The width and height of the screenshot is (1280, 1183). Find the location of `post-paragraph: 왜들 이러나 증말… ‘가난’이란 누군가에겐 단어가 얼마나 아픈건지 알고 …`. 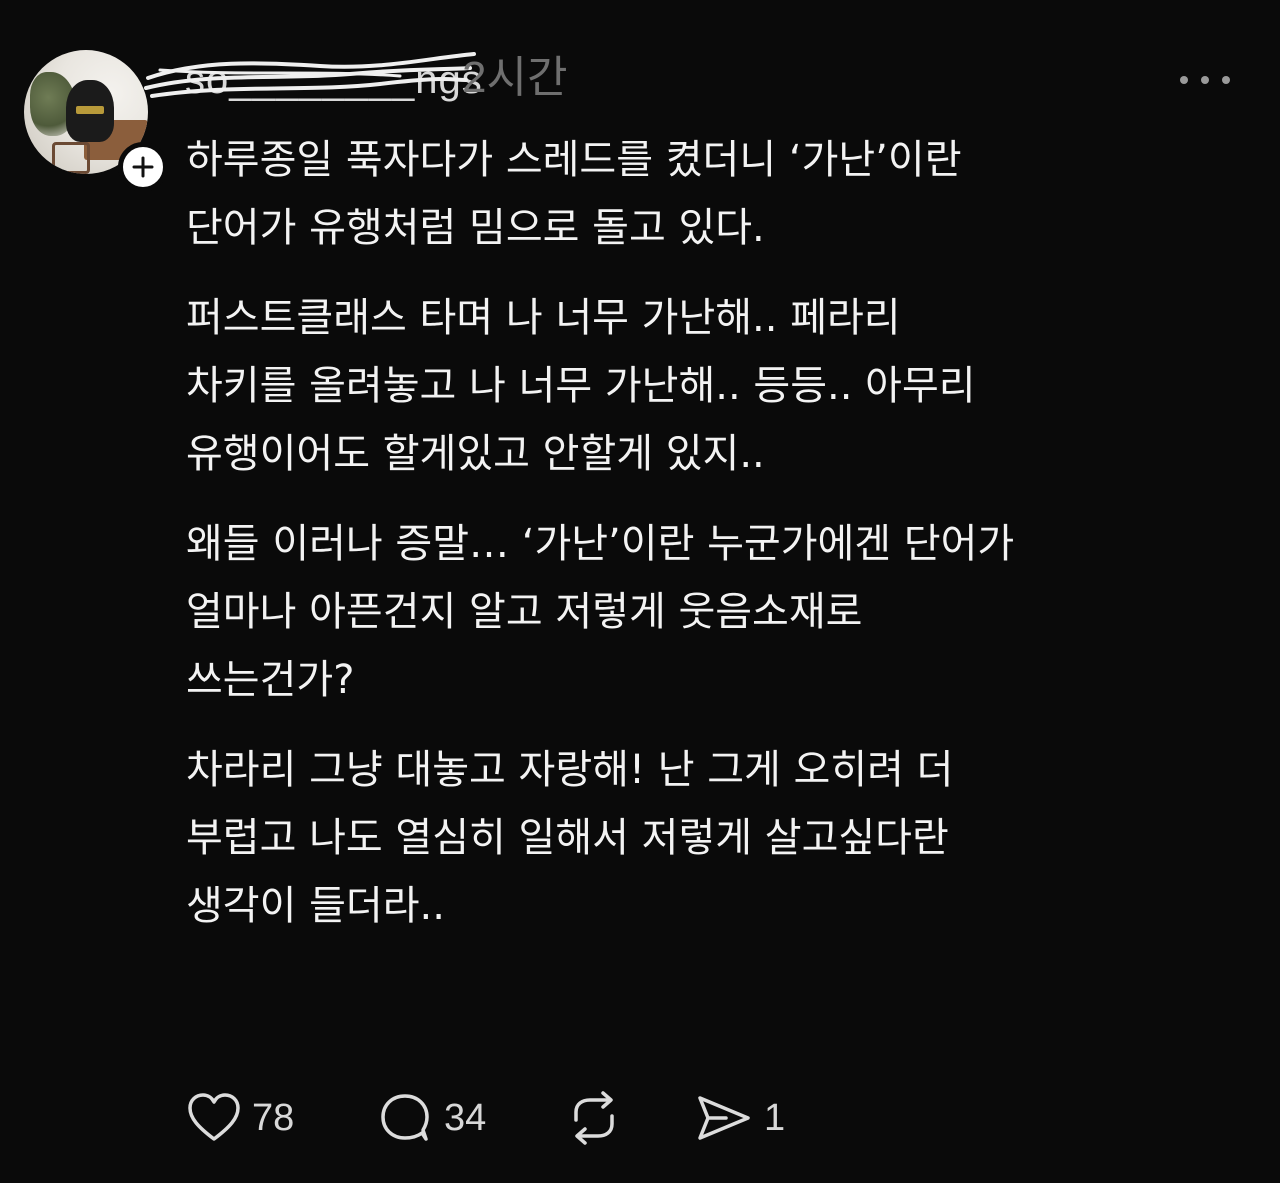

post-paragraph: 왜들 이러나 증말… ‘가난’이란 누군가에겐 단어가 얼마나 아픈건지 알고 … is located at coordinates (721, 612).